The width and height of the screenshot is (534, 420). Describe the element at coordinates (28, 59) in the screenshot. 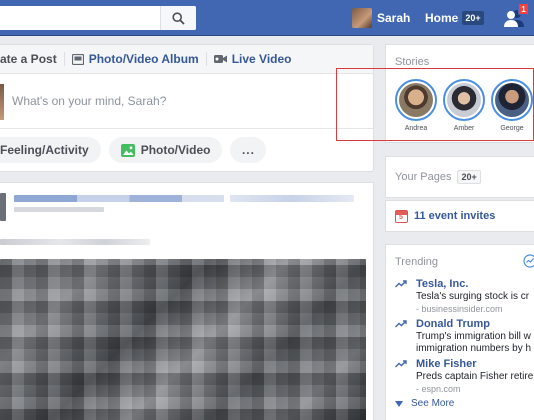

I see `create-post-label: ate a Post` at that location.